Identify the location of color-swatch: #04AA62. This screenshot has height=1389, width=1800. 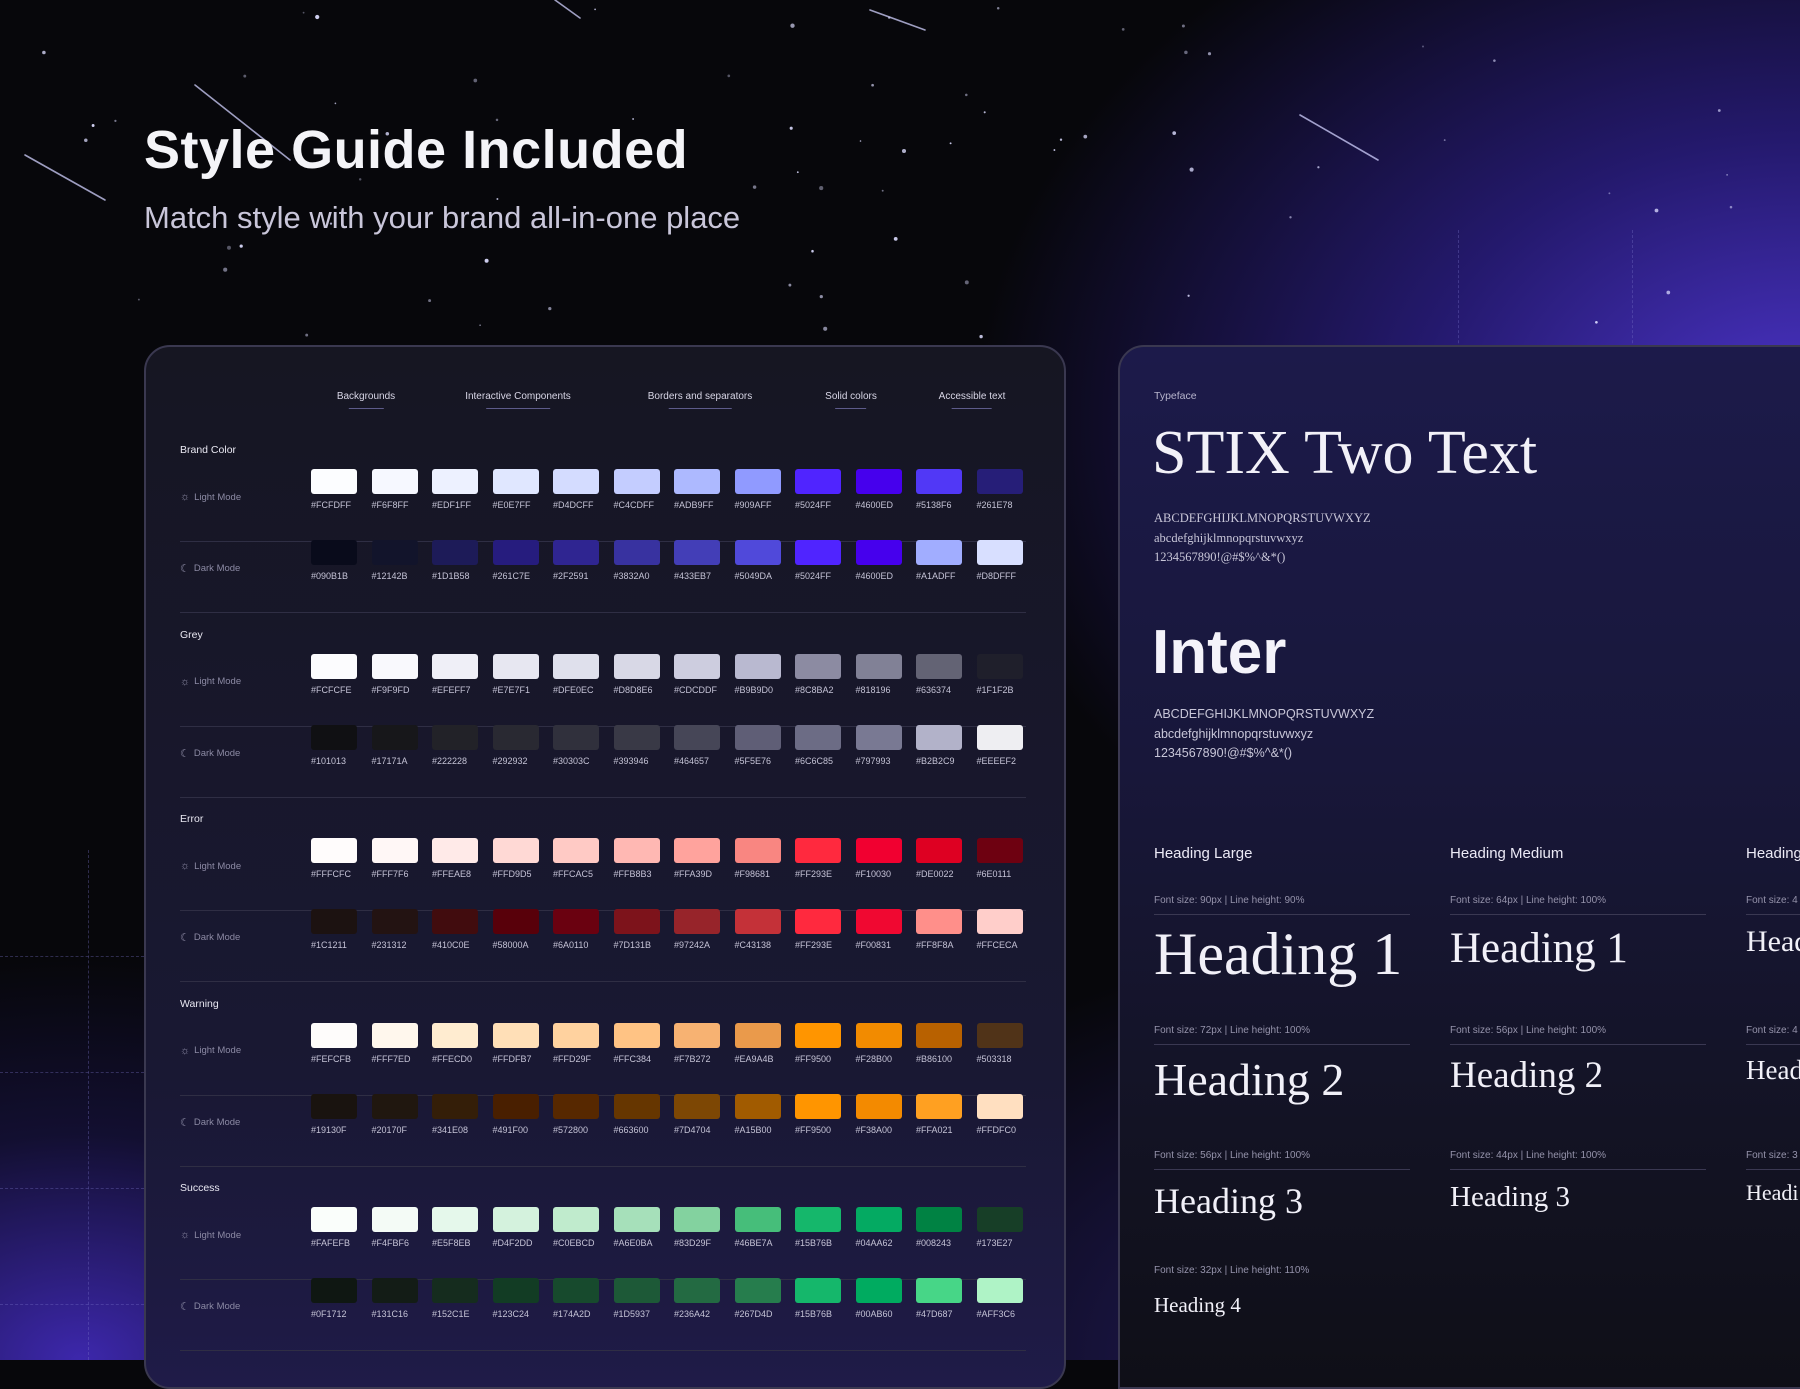
(878, 1227).